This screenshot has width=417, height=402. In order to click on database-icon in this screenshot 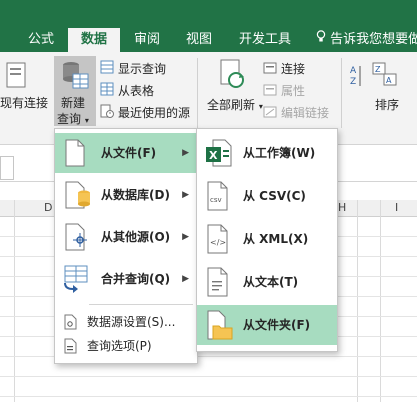, I will do `click(78, 196)`.